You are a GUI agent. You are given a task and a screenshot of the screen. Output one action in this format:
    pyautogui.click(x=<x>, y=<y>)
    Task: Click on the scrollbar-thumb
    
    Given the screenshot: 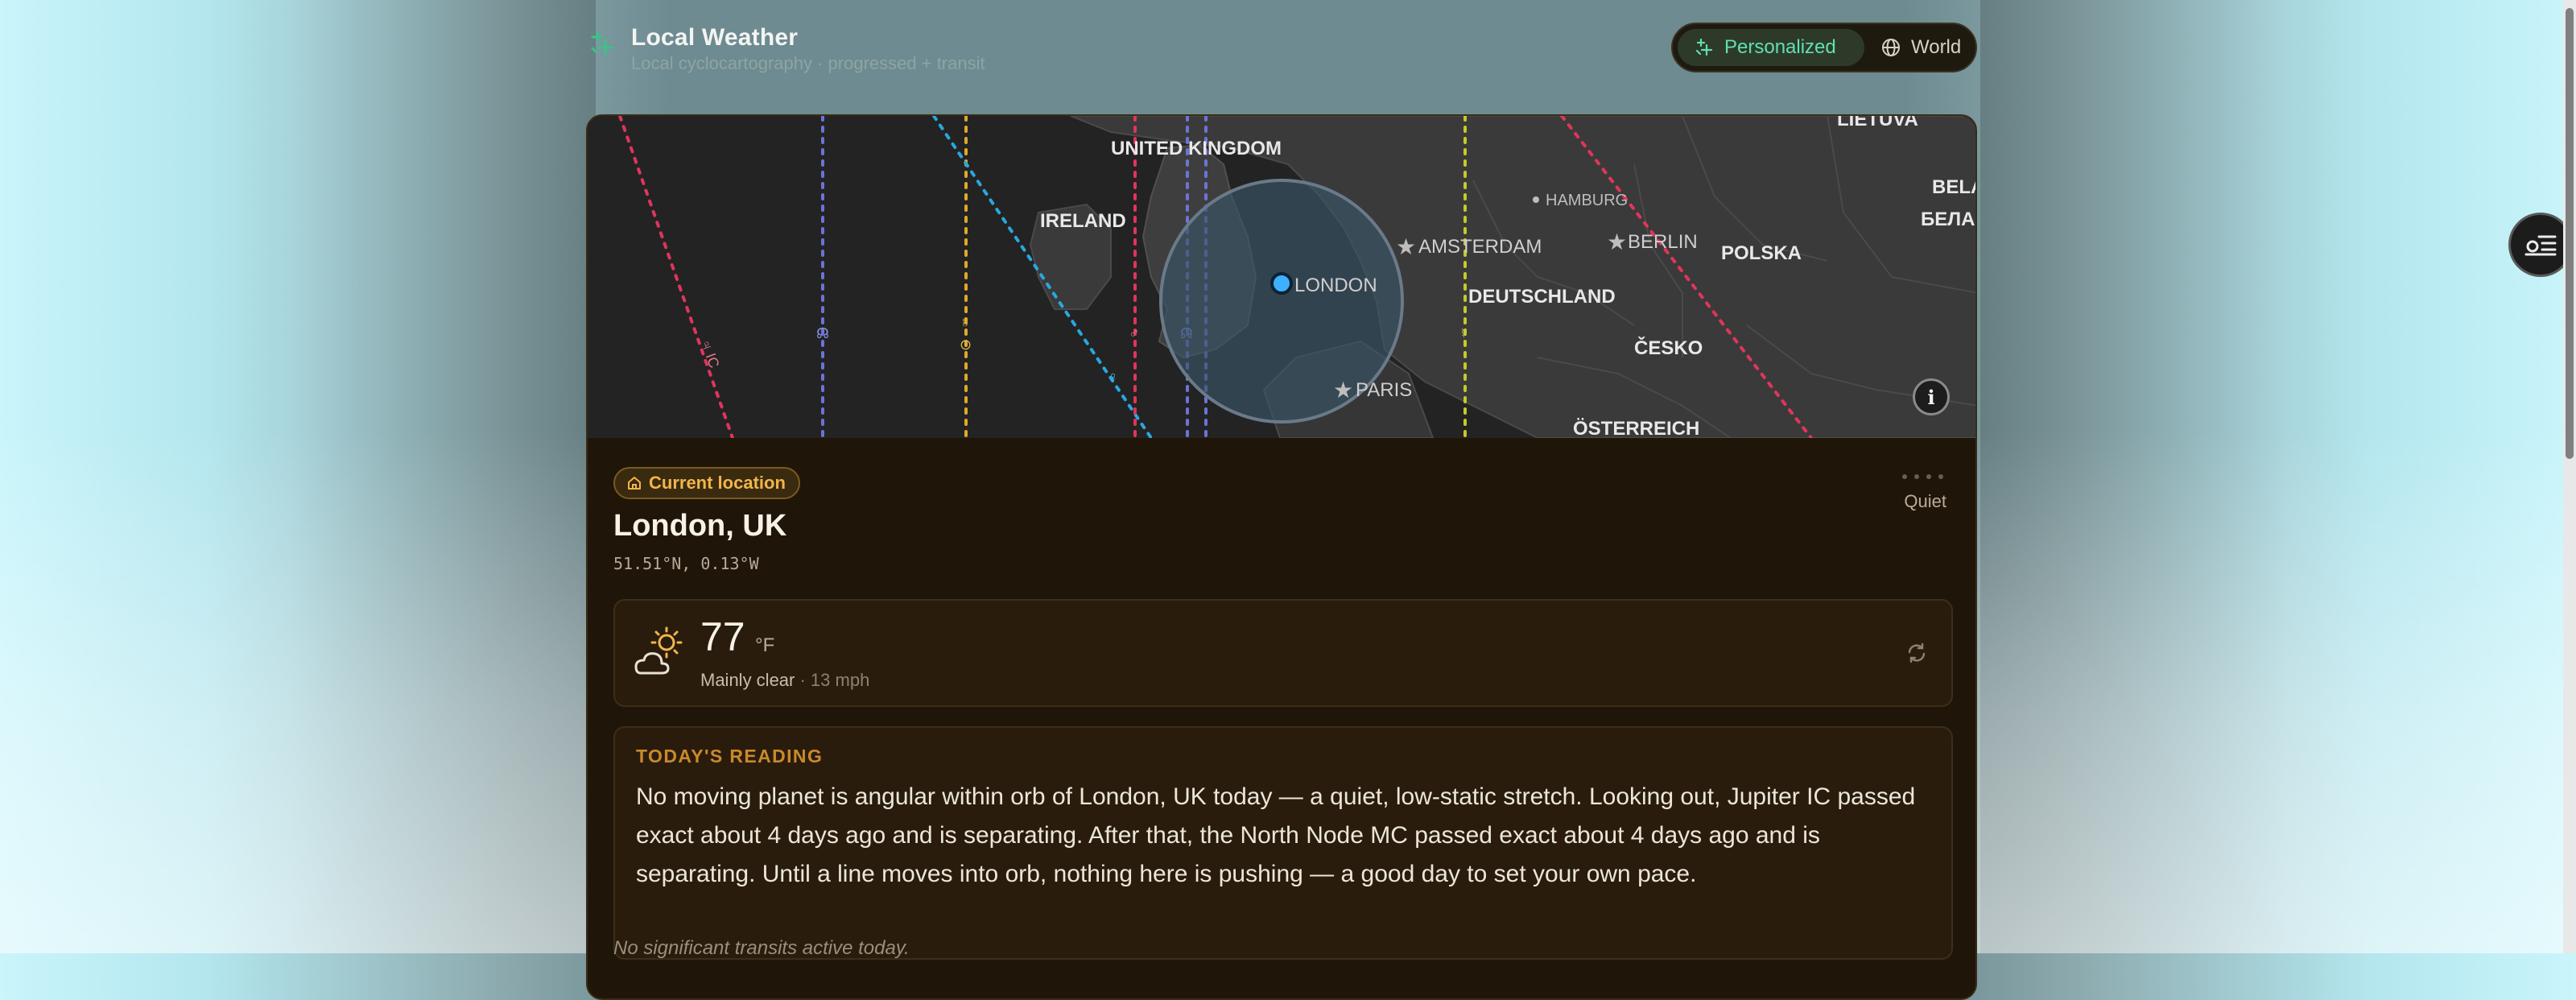 What is the action you would take?
    pyautogui.click(x=2570, y=233)
    